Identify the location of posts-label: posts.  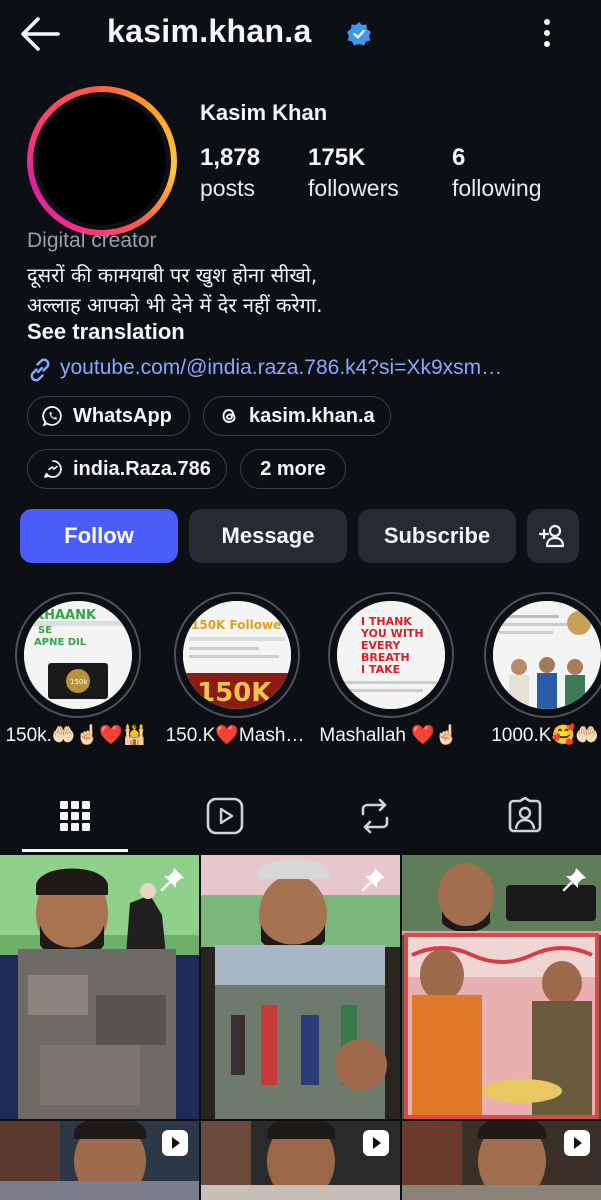
(227, 188).